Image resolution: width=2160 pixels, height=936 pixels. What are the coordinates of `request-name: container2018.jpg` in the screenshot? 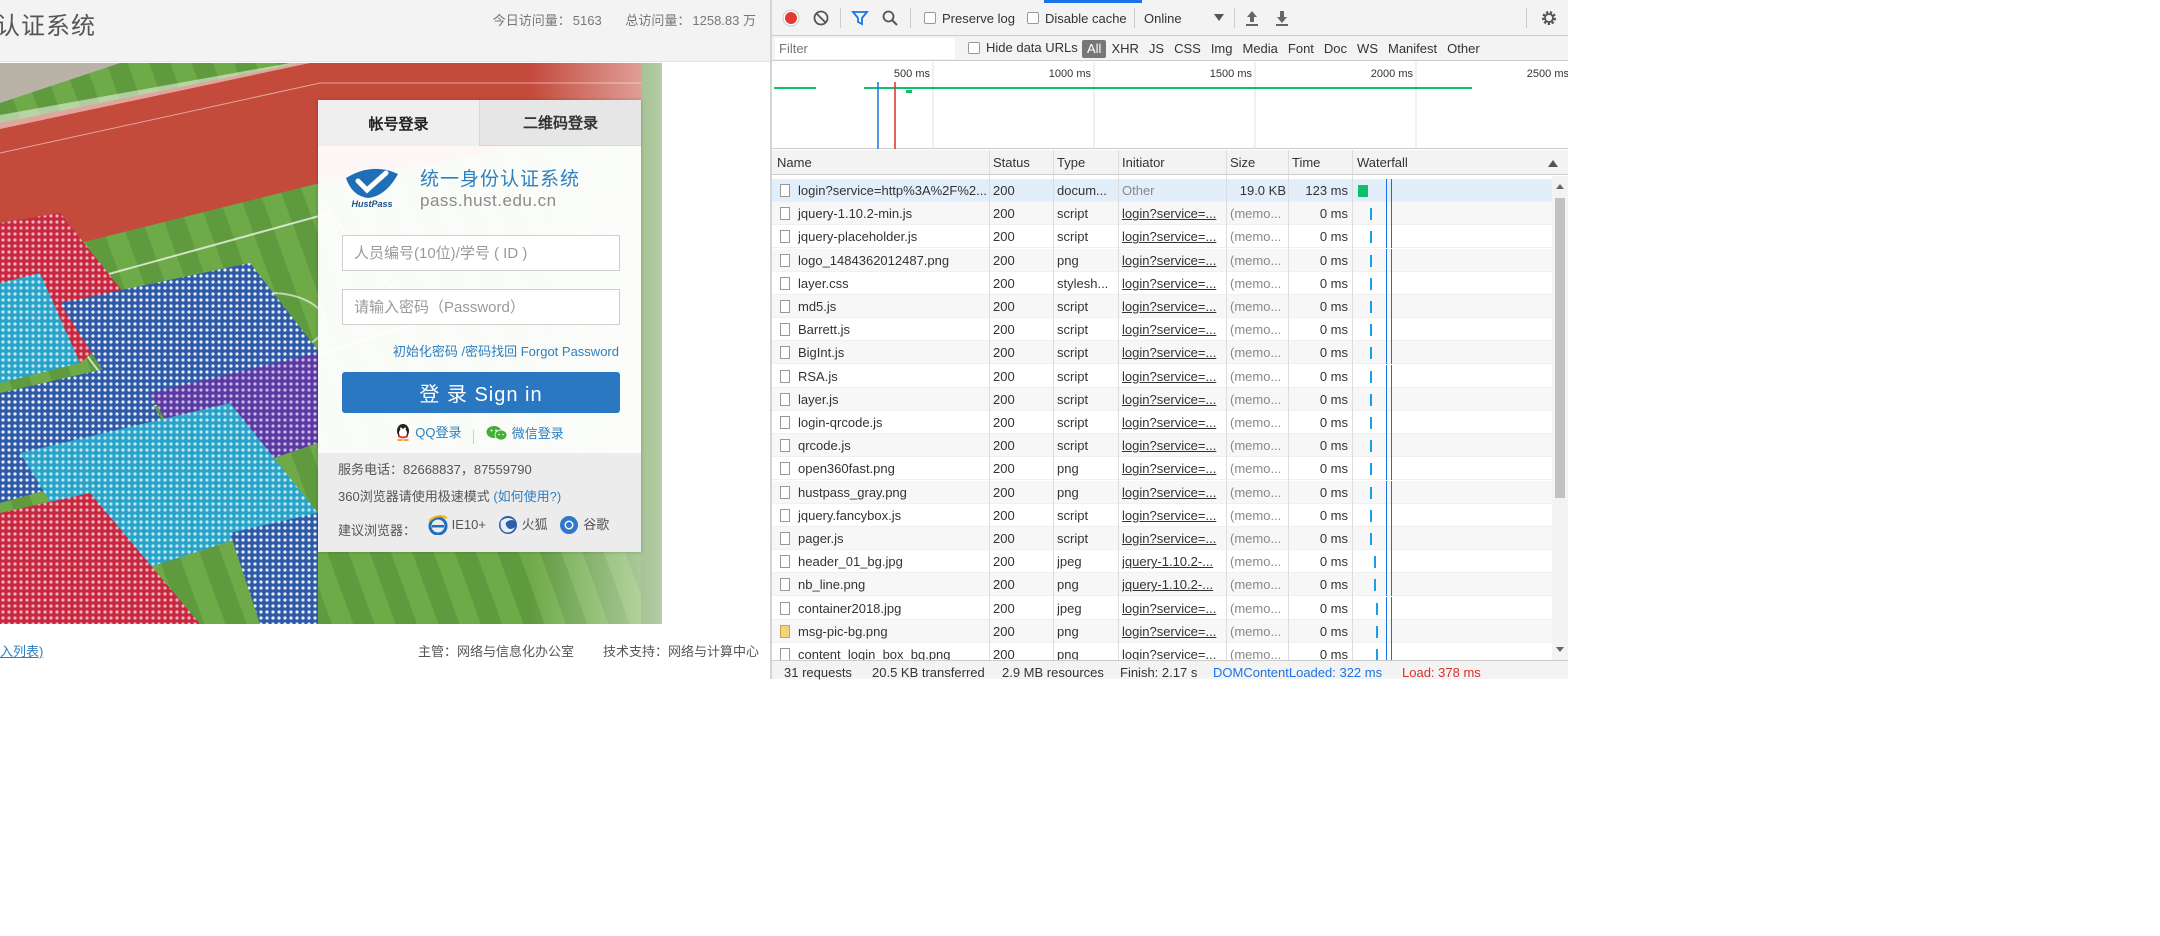 It's located at (884, 608).